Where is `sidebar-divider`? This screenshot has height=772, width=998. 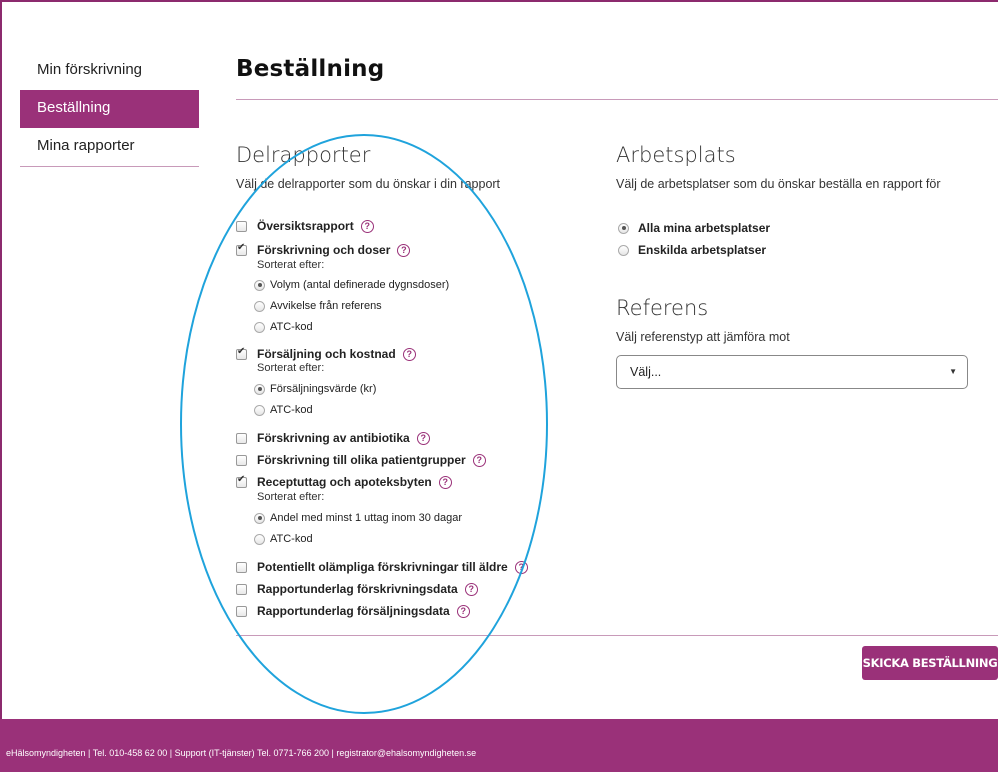 sidebar-divider is located at coordinates (109, 166).